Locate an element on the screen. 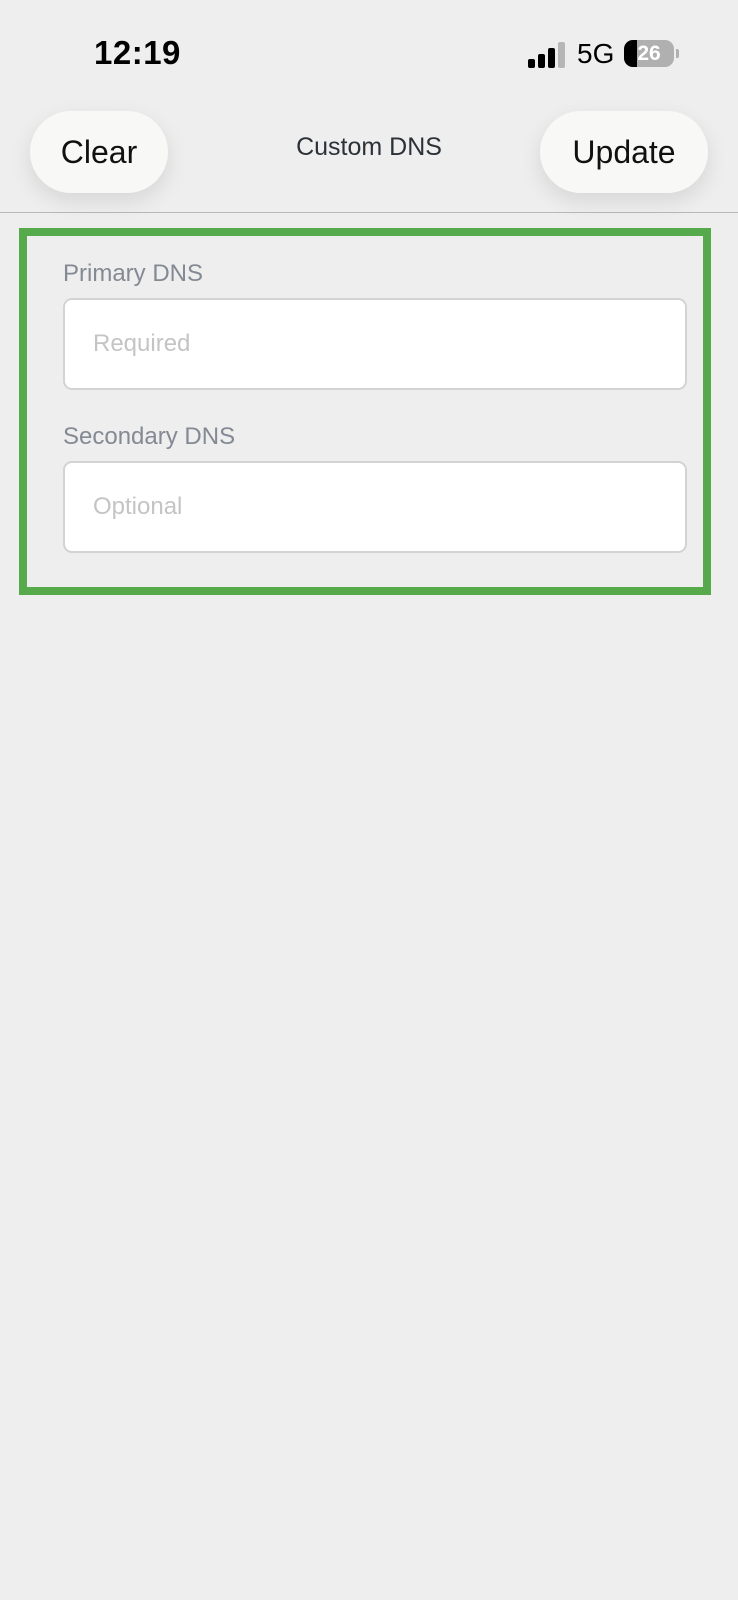 Image resolution: width=738 pixels, height=1600 pixels. cellular-signal-icon is located at coordinates (547, 55).